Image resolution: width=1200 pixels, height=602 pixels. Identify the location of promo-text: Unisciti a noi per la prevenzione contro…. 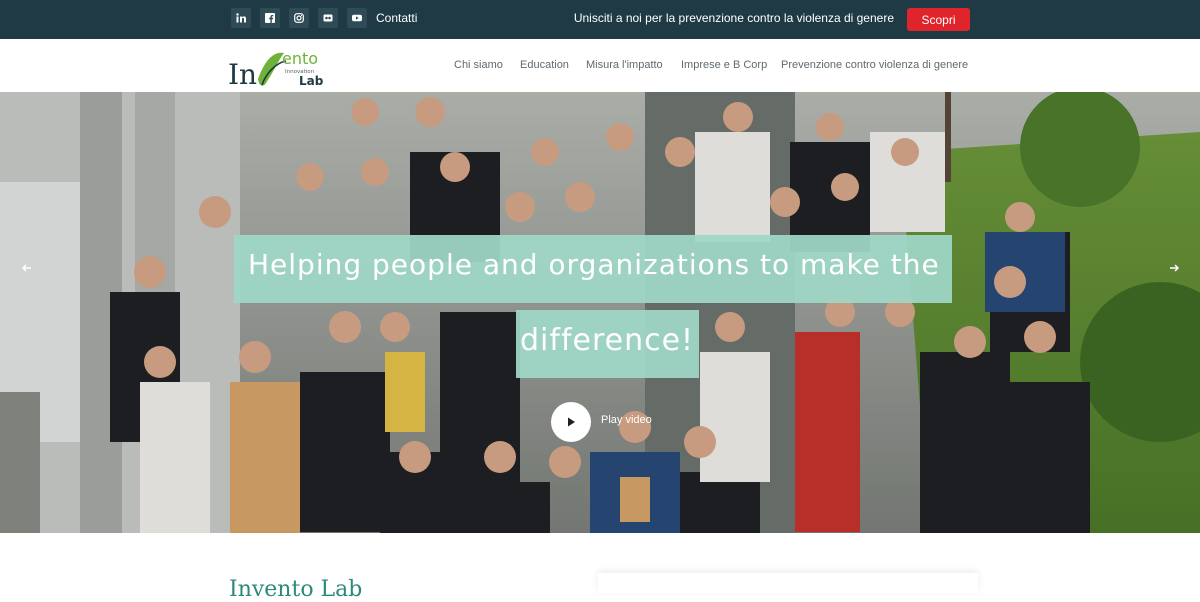
(733, 18).